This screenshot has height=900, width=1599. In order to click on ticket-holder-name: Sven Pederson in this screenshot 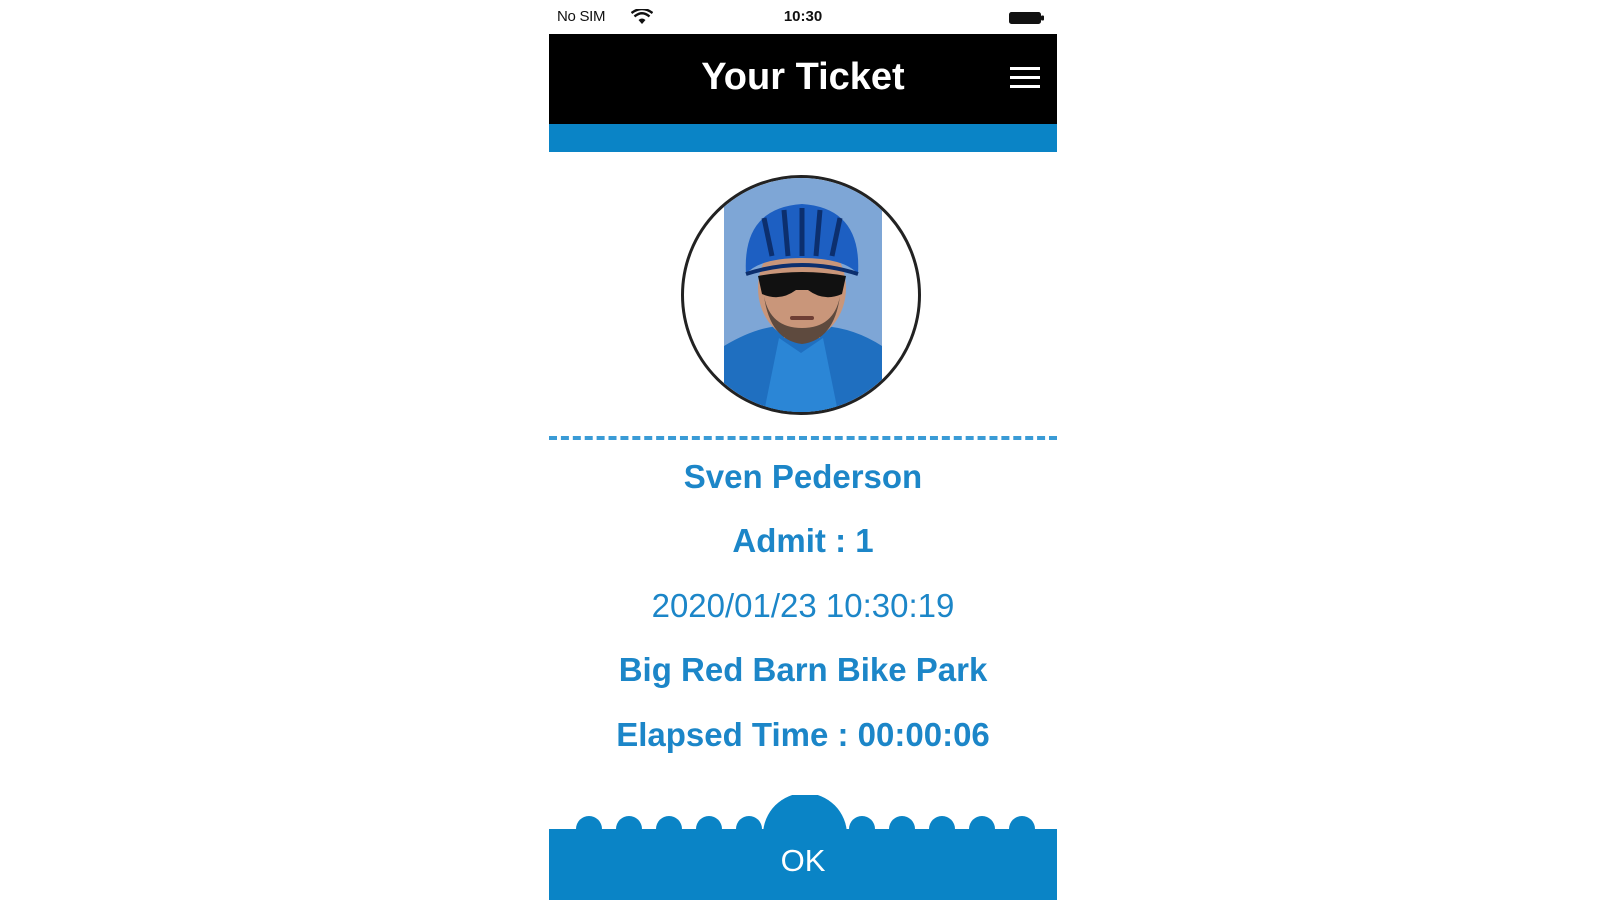, I will do `click(803, 476)`.